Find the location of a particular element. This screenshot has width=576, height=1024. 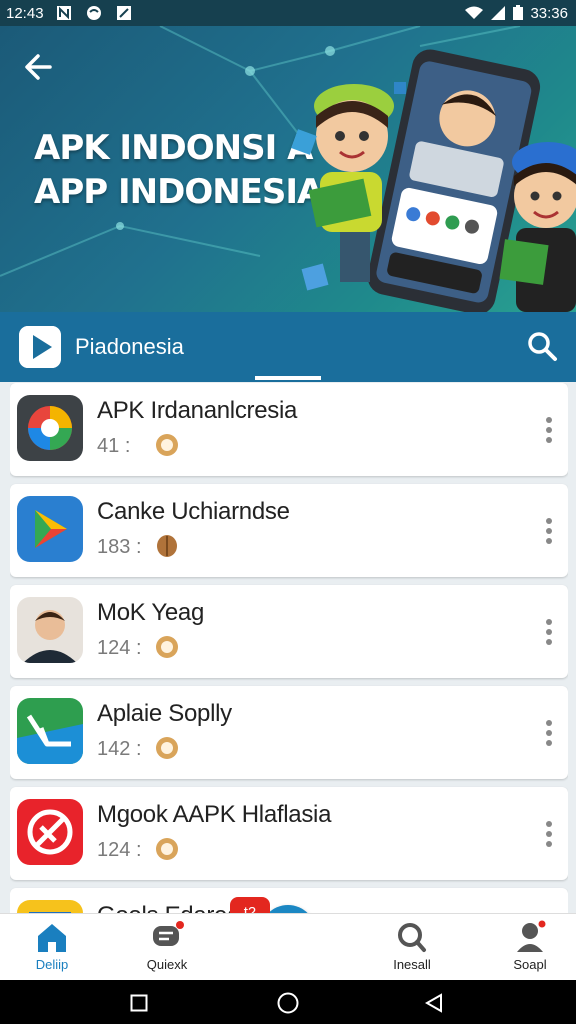

back-arrow-icon is located at coordinates (39, 67).